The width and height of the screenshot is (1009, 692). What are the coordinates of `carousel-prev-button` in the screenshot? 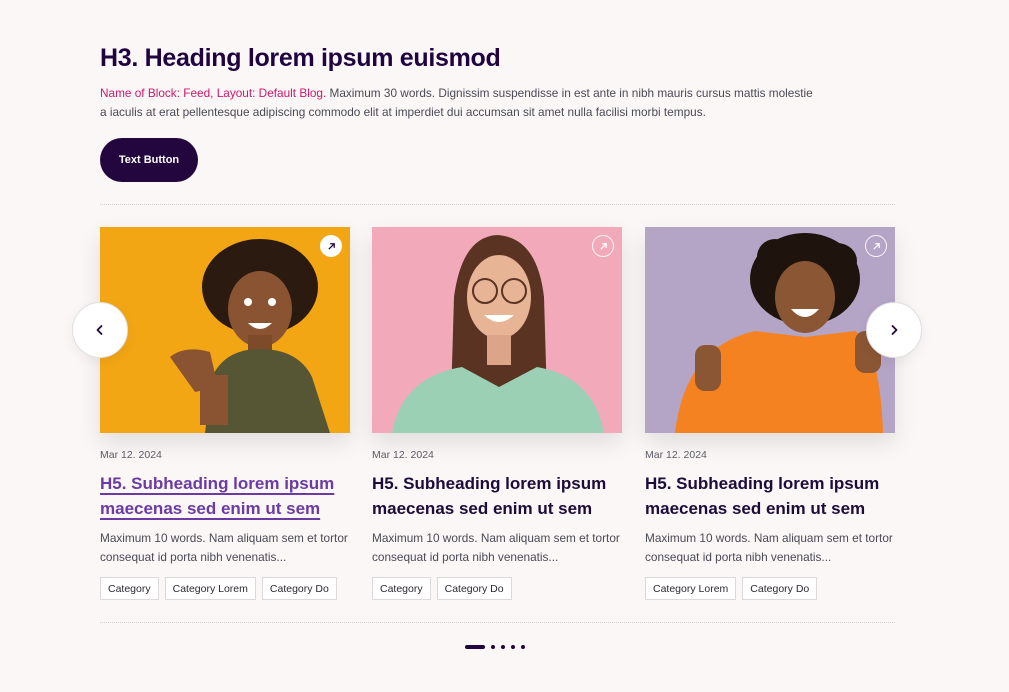 It's located at (100, 330).